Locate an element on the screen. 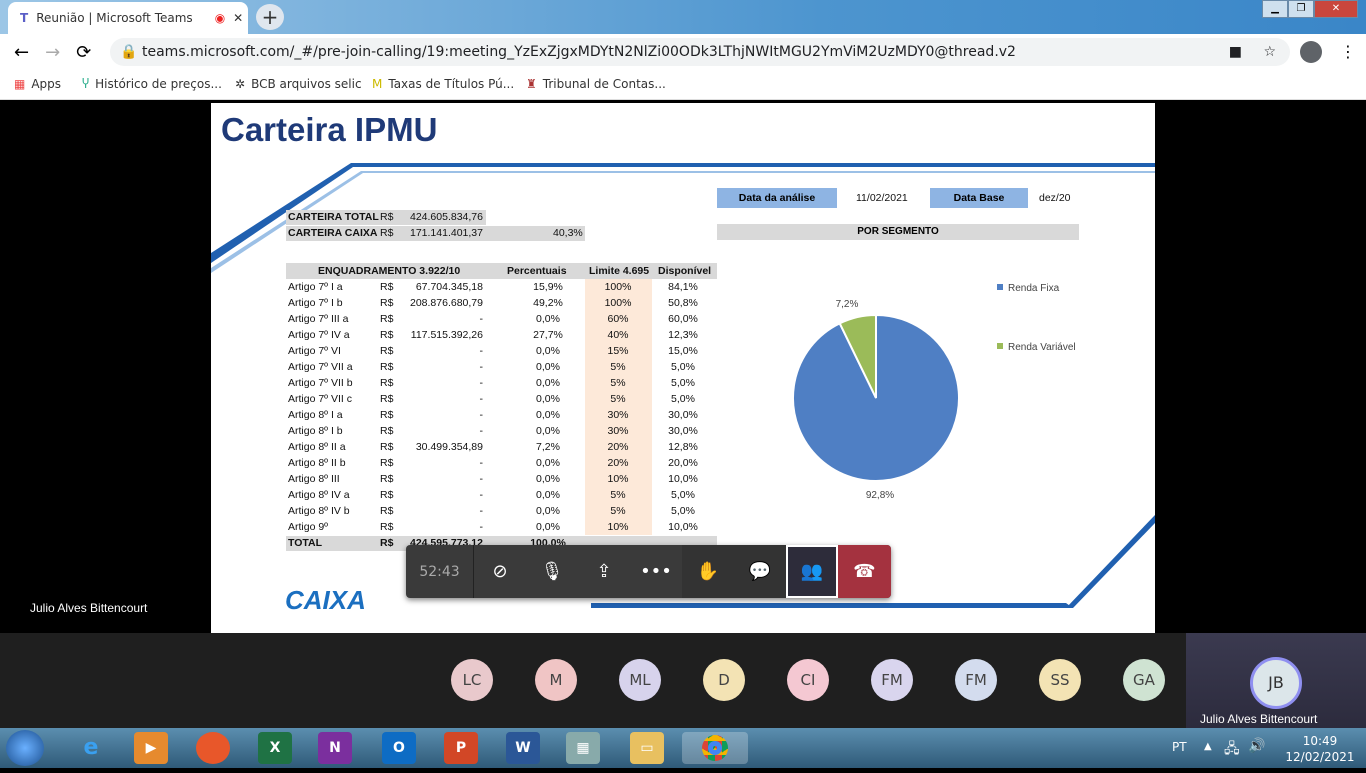  star-icon: ☆ is located at coordinates (1269, 52).